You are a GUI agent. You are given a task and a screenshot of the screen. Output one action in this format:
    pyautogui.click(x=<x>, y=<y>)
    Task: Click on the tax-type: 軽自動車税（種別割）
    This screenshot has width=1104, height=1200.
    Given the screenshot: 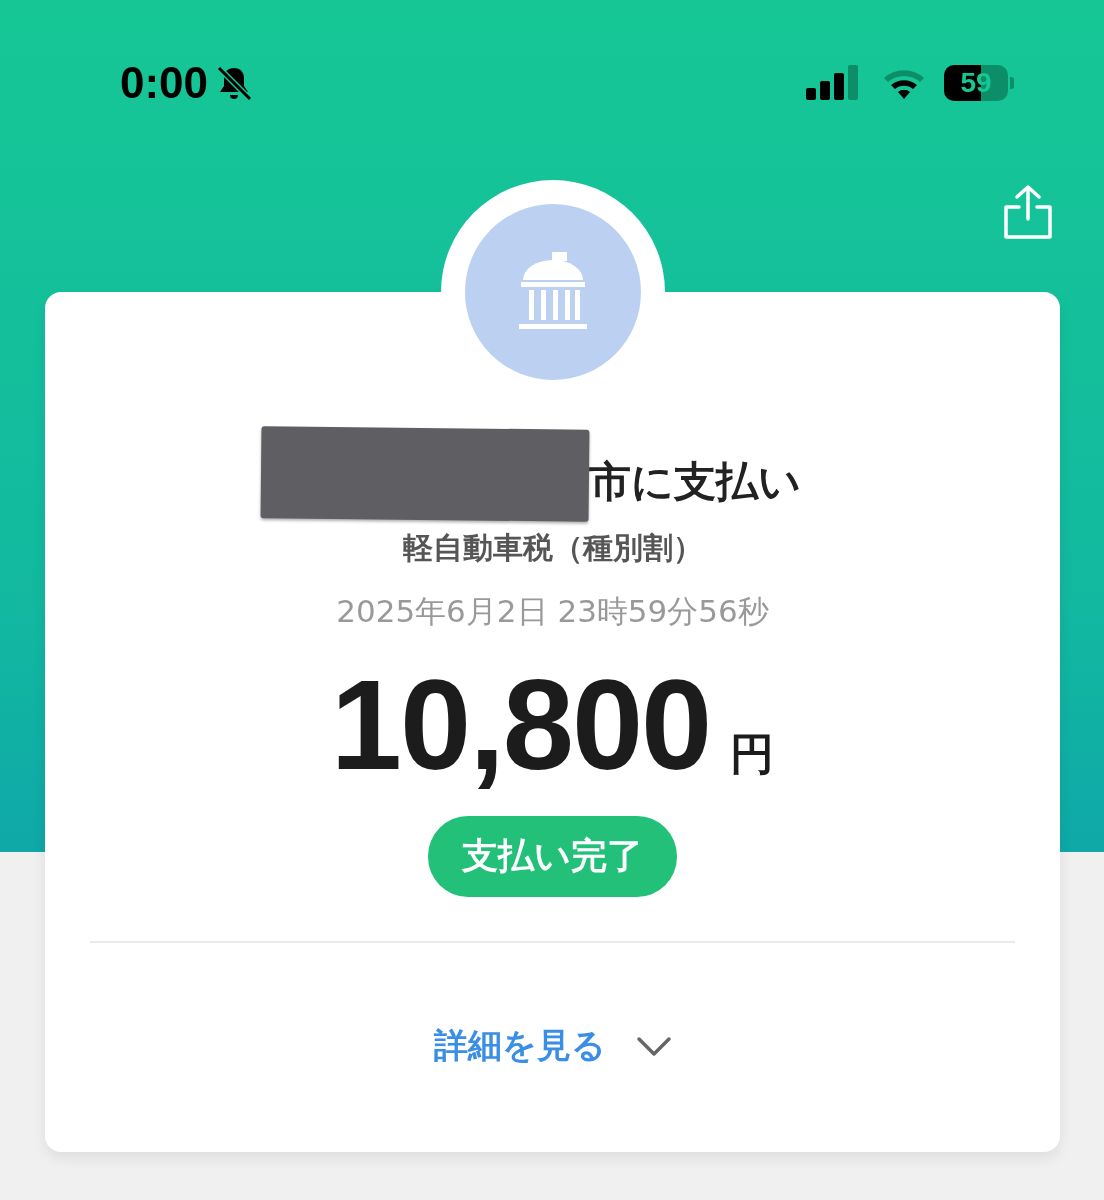 What is the action you would take?
    pyautogui.click(x=552, y=548)
    